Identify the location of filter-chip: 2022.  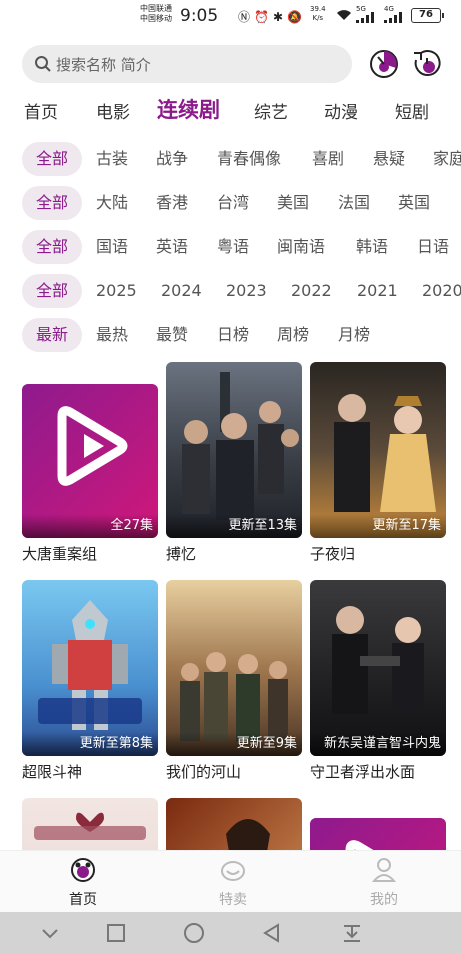
(311, 291).